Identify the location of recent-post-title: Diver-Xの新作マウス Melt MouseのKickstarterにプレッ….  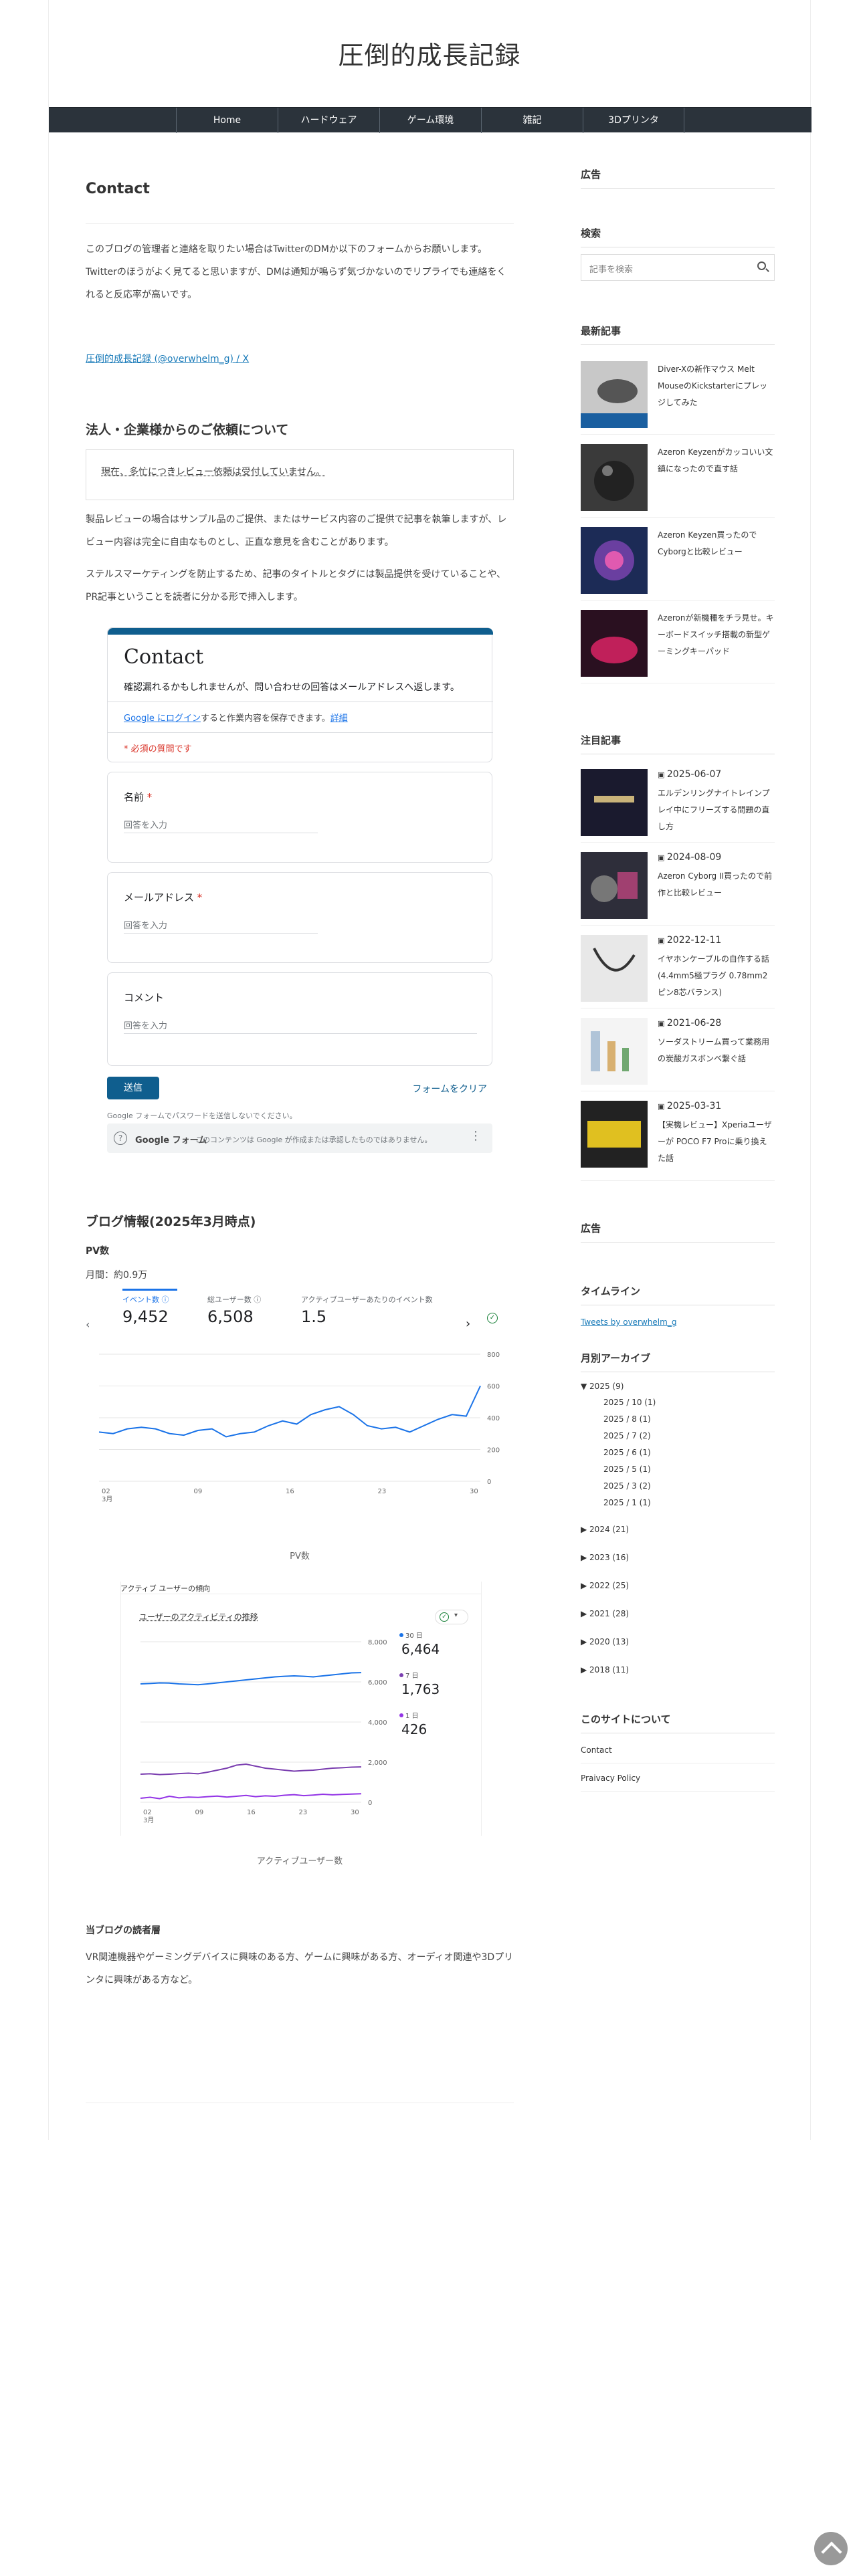
(716, 386).